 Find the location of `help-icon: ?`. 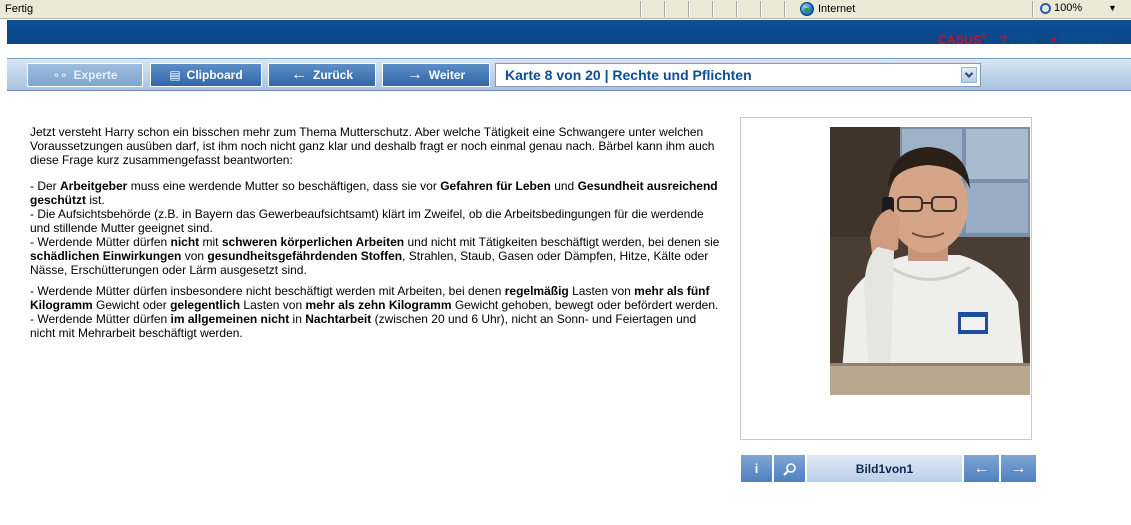

help-icon: ? is located at coordinates (1004, 40).